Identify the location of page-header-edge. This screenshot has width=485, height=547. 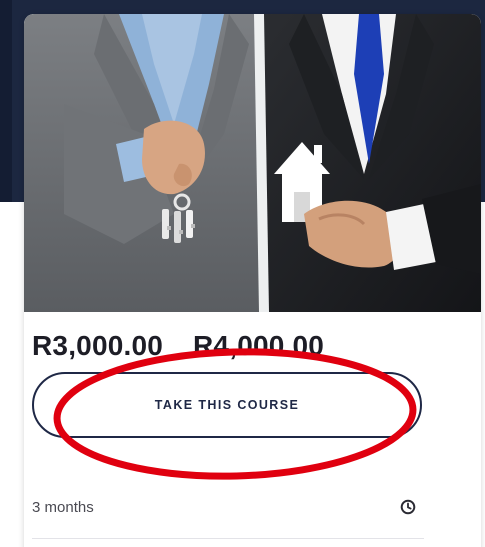
(6, 101).